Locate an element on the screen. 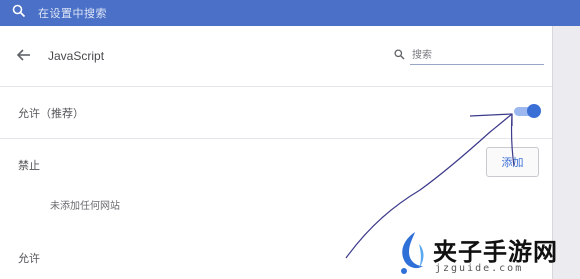 The width and height of the screenshot is (580, 279). add-site-button: 添加 is located at coordinates (512, 162).